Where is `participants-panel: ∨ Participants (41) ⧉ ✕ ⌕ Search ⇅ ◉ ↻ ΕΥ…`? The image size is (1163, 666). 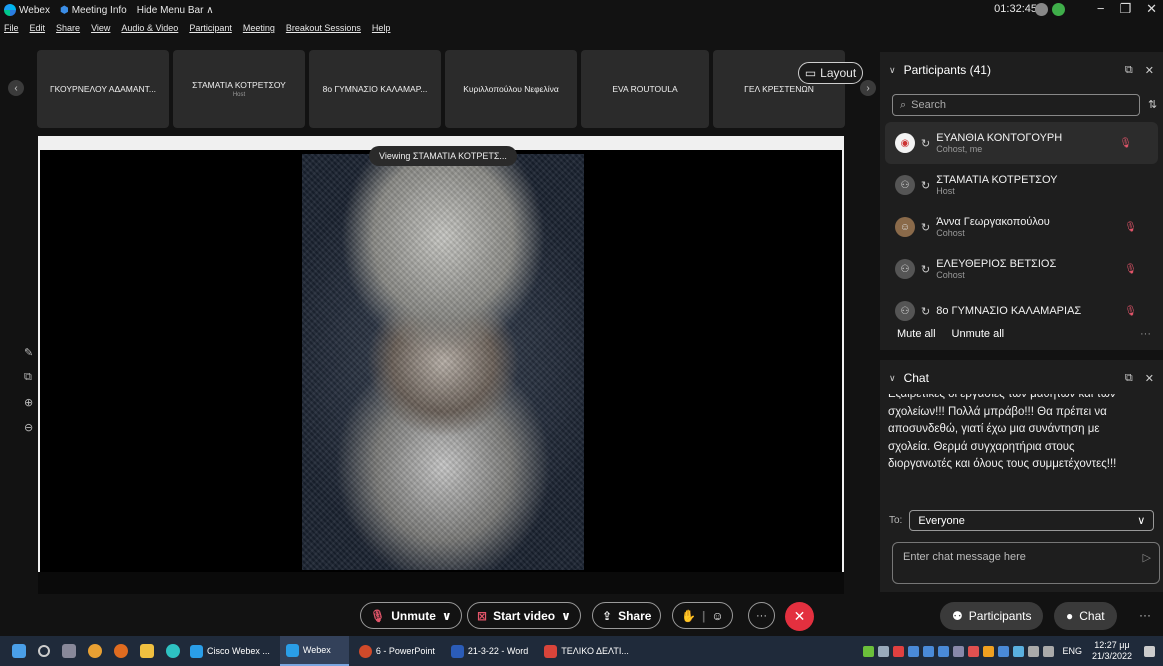 participants-panel: ∨ Participants (41) ⧉ ✕ ⌕ Search ⇅ ◉ ↻ ΕΥ… is located at coordinates (1021, 201).